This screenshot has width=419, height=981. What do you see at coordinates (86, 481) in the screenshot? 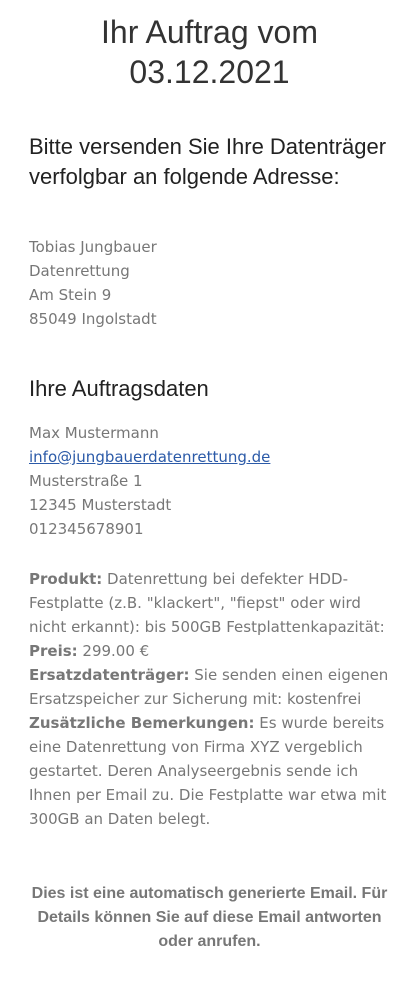
I see `customer-street: Musterstraße 1` at bounding box center [86, 481].